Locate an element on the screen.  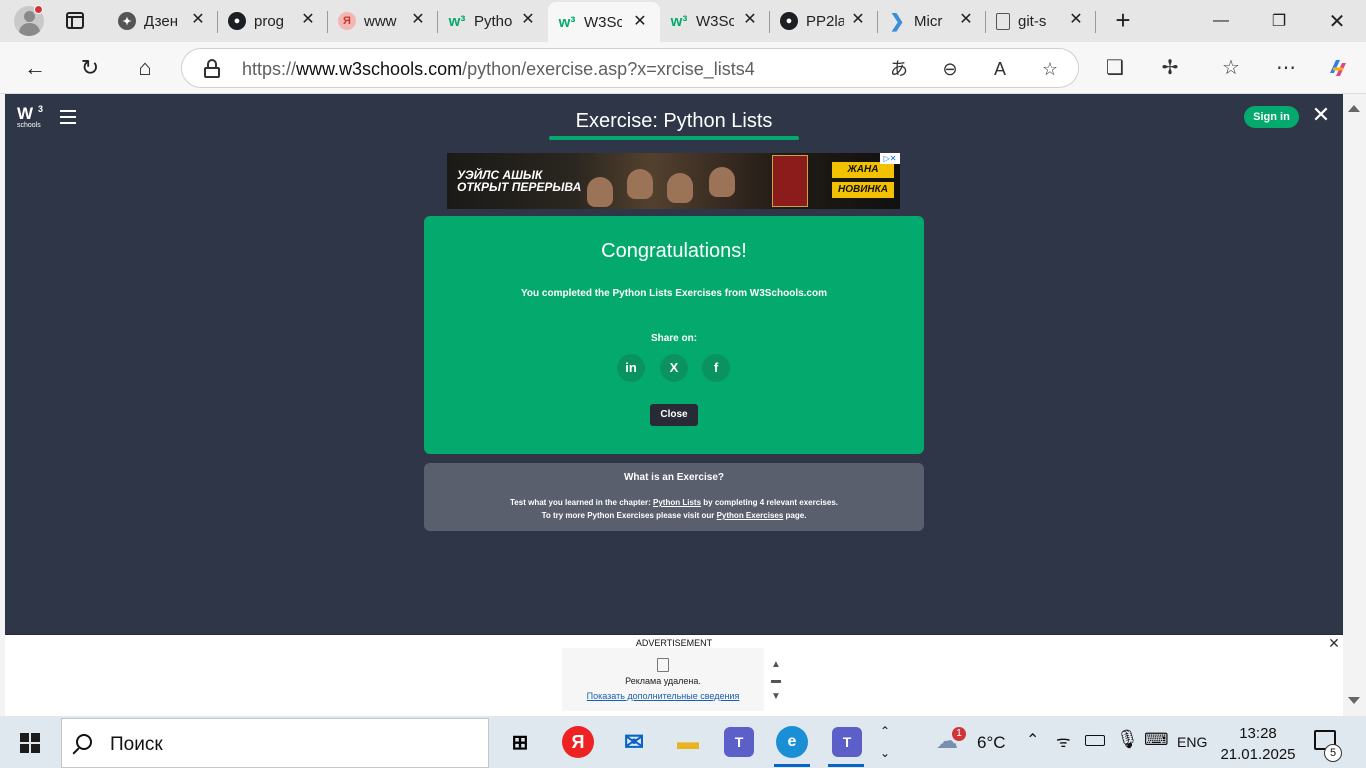
tab-github-prog: ● prog ✕ is located at coordinates (273, 21).